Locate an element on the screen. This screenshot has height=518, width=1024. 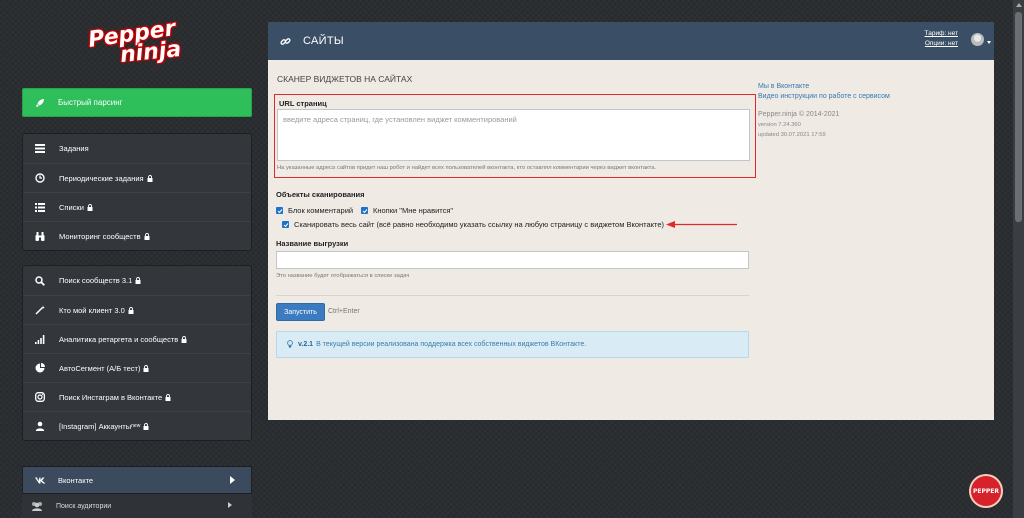
logo: Pepper ninja is located at coordinates (139, 43).